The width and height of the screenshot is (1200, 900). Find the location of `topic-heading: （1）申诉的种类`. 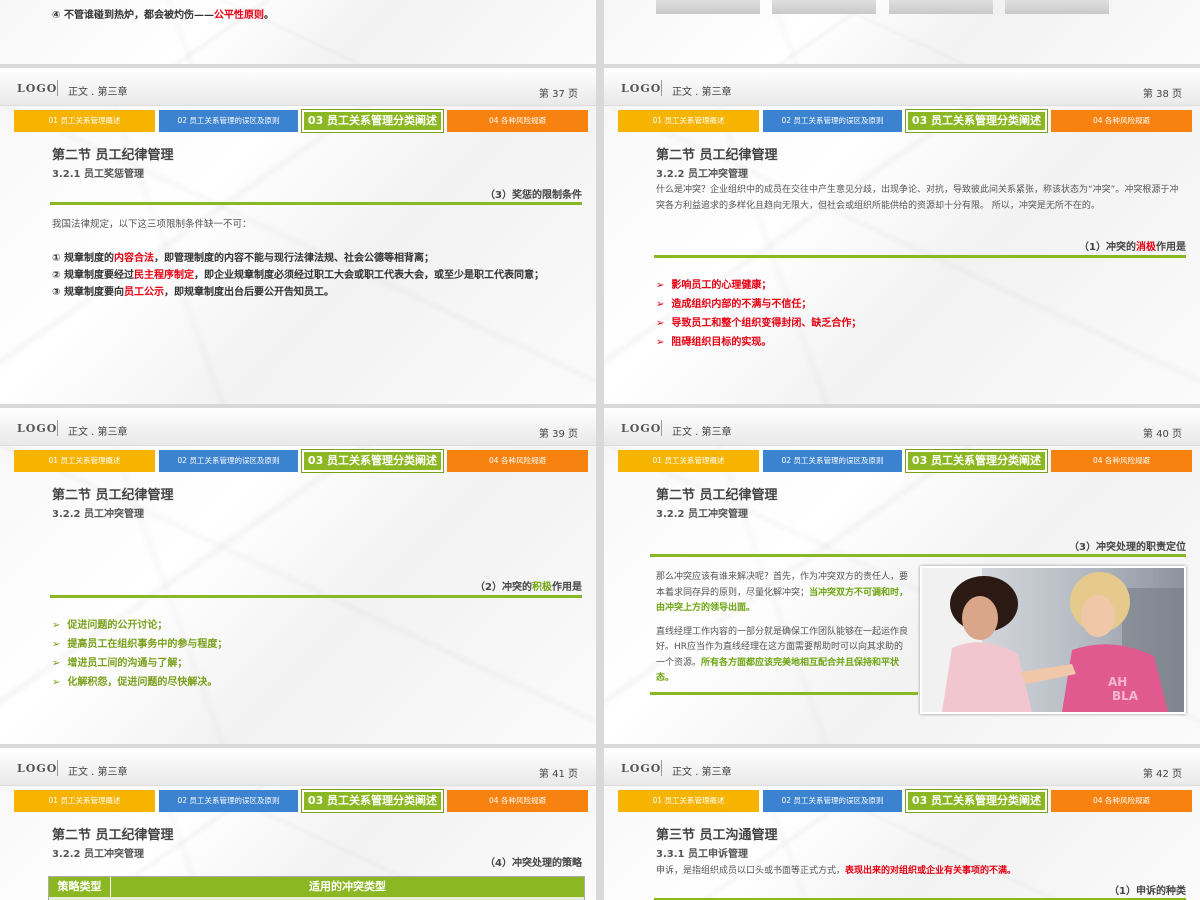

topic-heading: （1）申诉的种类 is located at coordinates (1147, 891).